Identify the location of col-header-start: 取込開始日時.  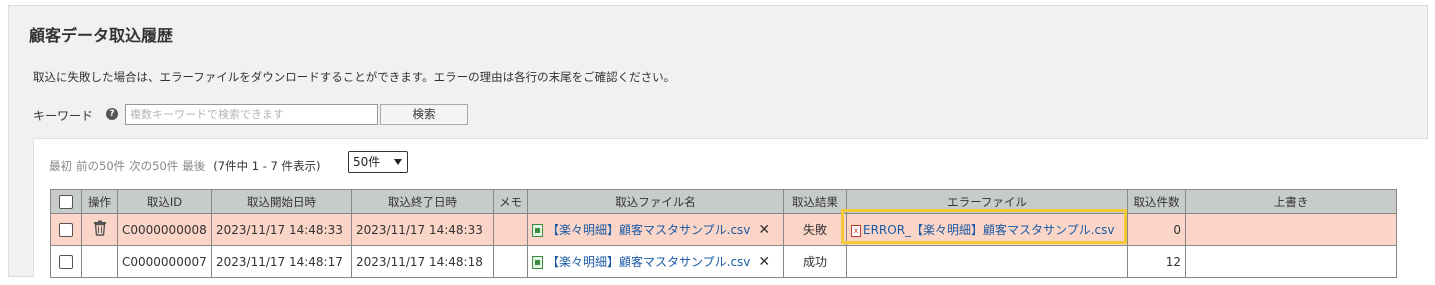
(281, 201).